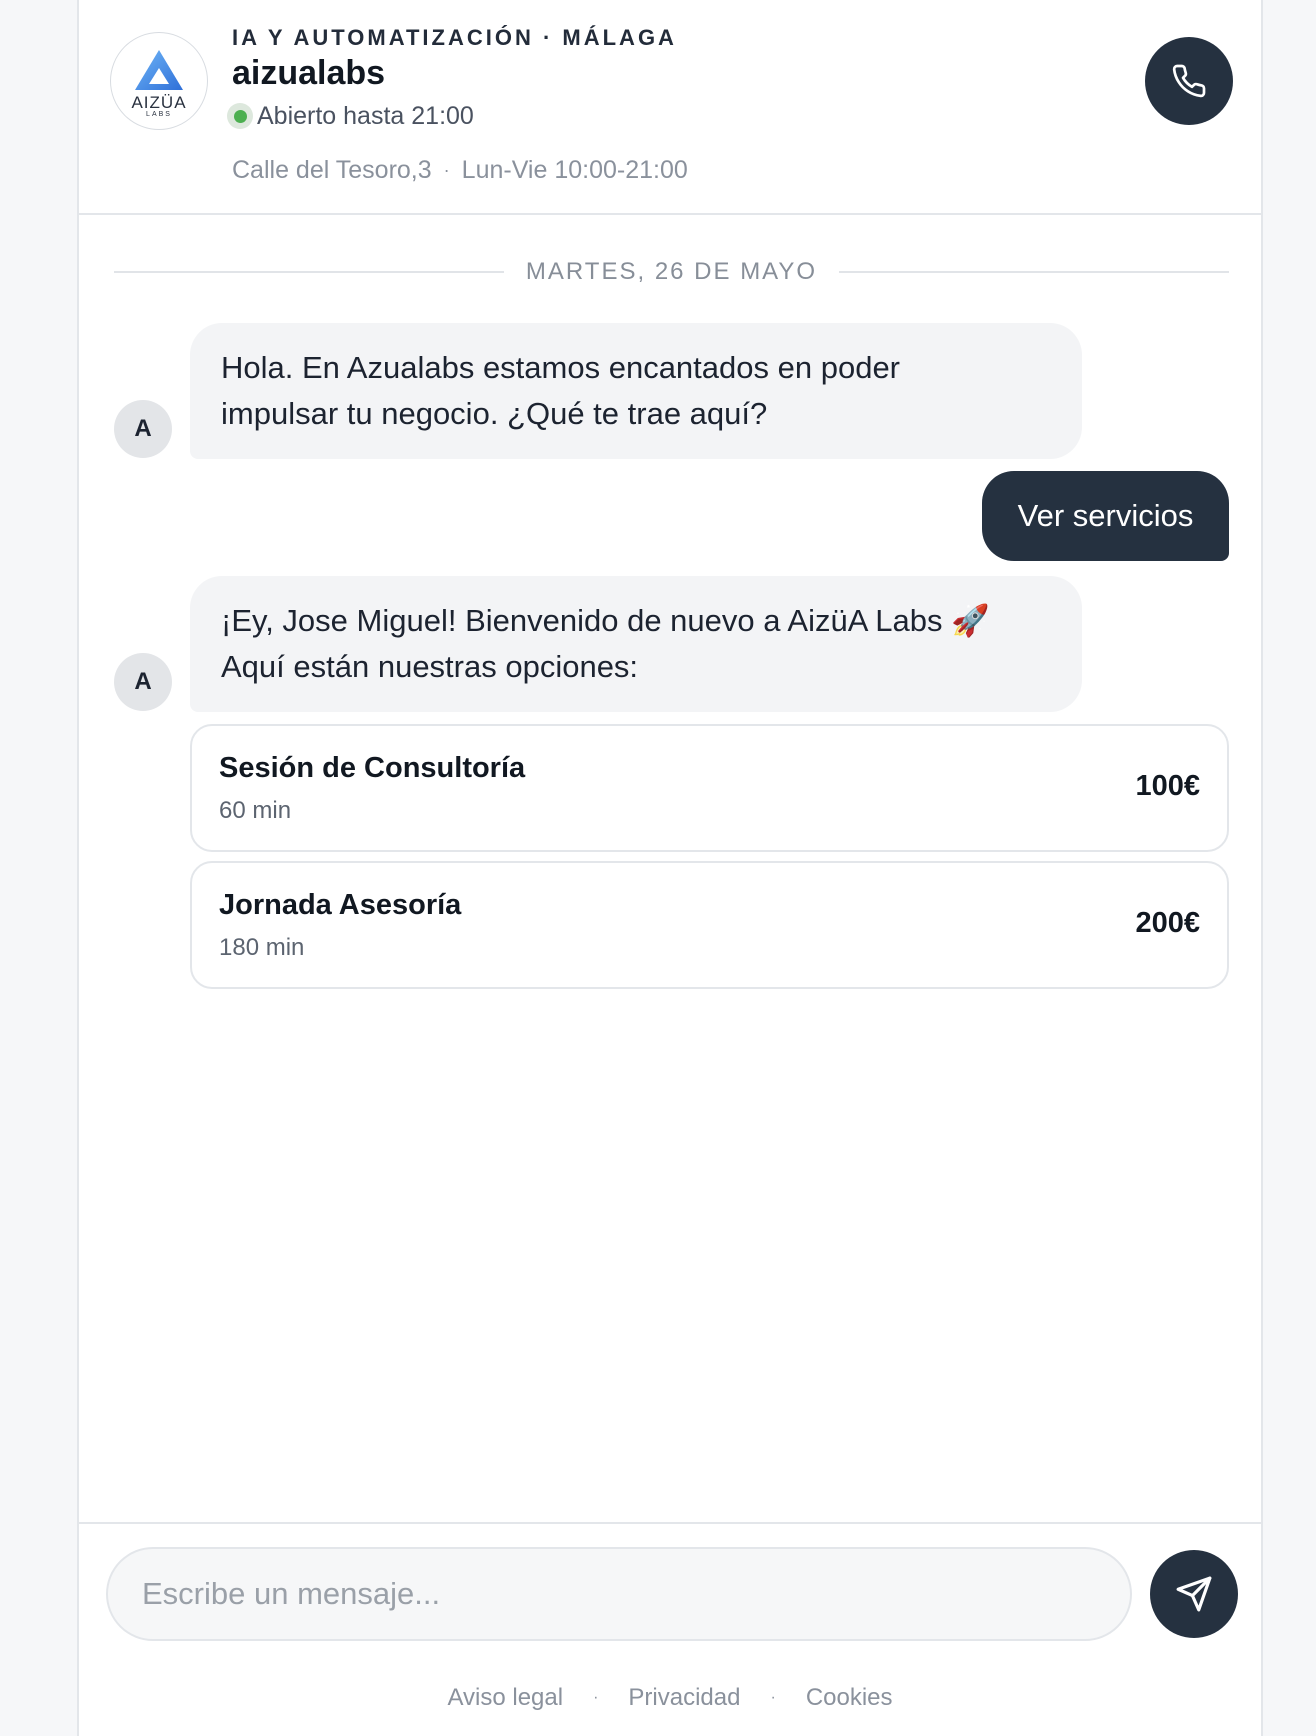 The image size is (1316, 1736). Describe the element at coordinates (619, 1594) in the screenshot. I see `message-input` at that location.